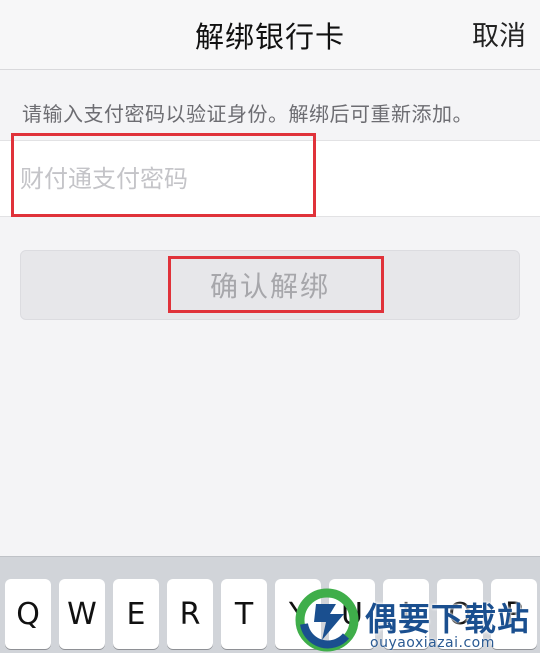  Describe the element at coordinates (244, 614) in the screenshot. I see `key-t: T` at that location.